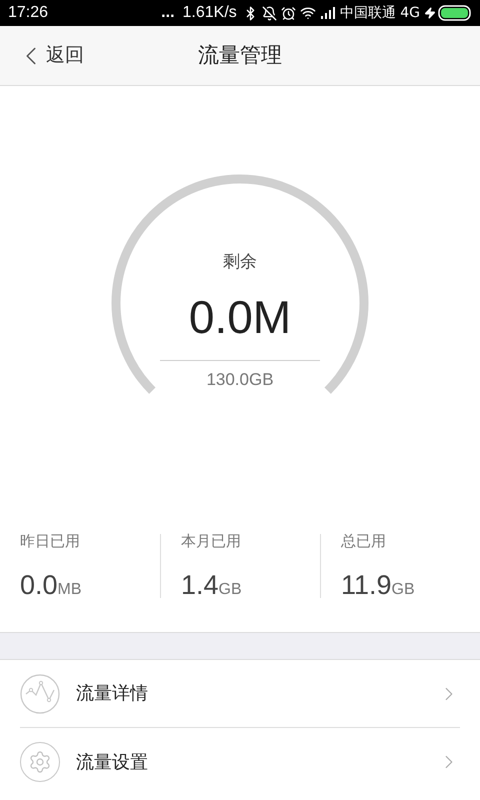 This screenshot has height=800, width=480. What do you see at coordinates (50, 541) in the screenshot?
I see `stat-label: 昨日已用` at bounding box center [50, 541].